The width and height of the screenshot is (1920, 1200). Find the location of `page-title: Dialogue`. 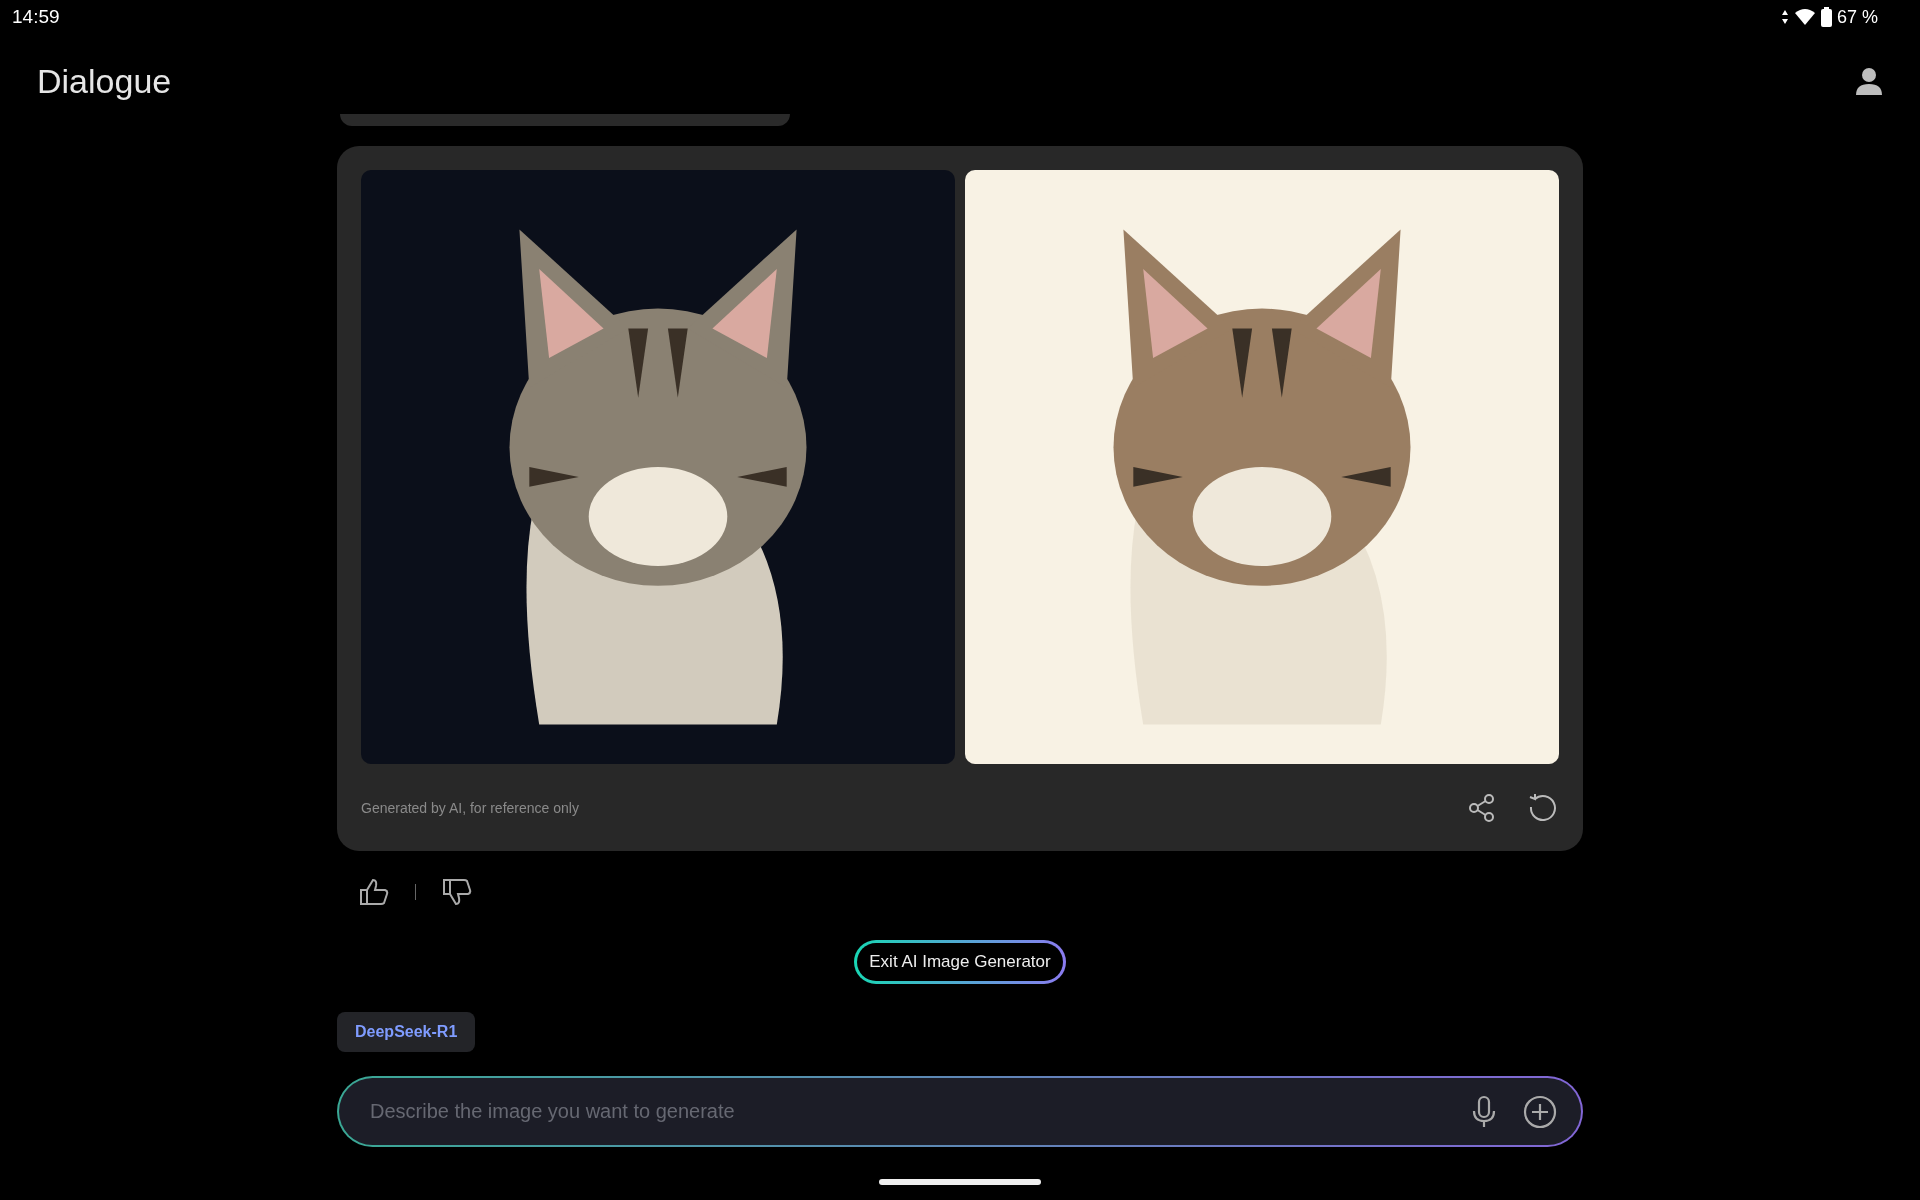

page-title: Dialogue is located at coordinates (104, 81).